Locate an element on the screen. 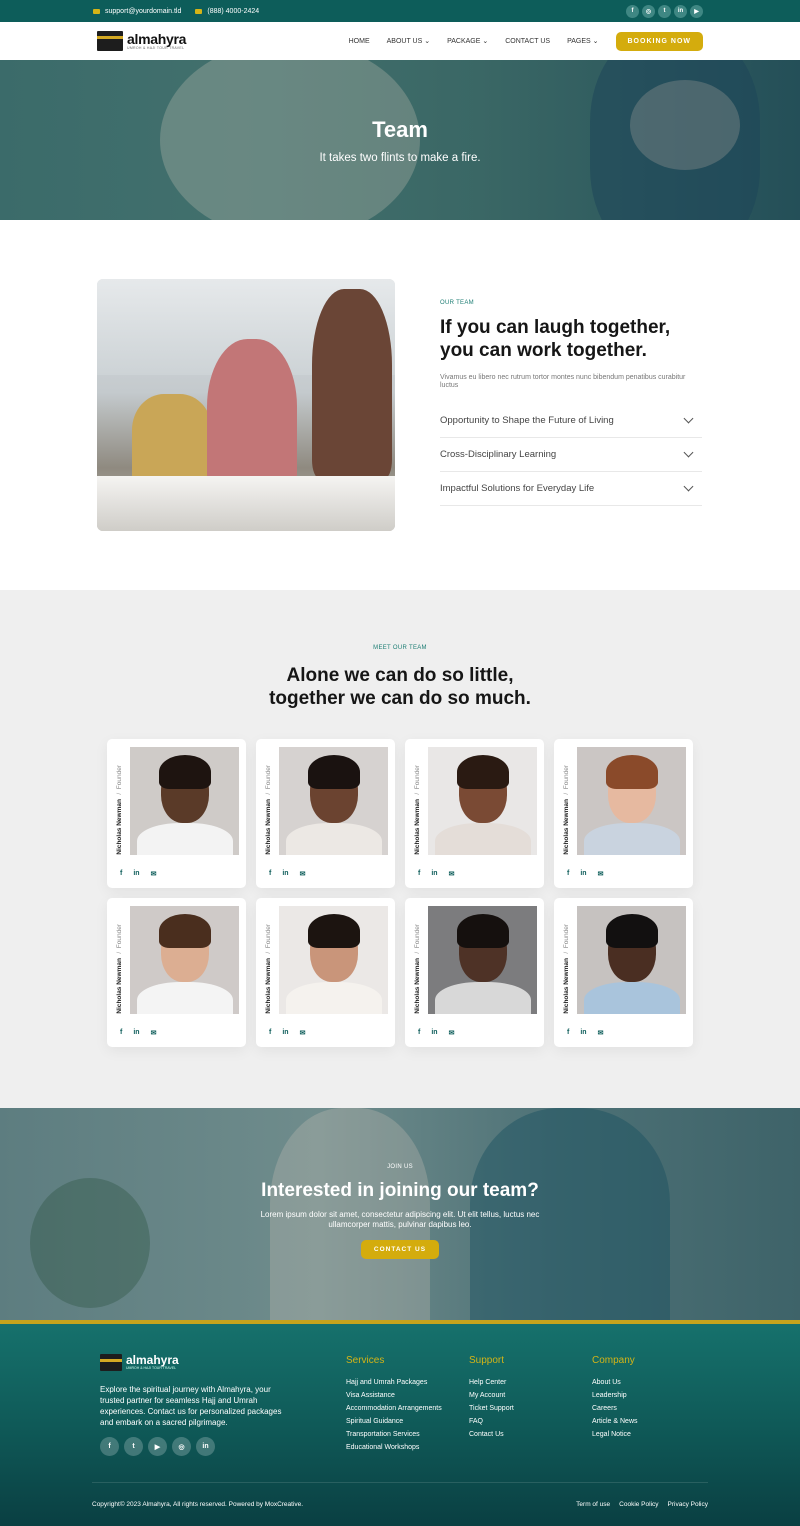 This screenshot has height=1526, width=800. email-contact: support@yourdomain.tld is located at coordinates (137, 11).